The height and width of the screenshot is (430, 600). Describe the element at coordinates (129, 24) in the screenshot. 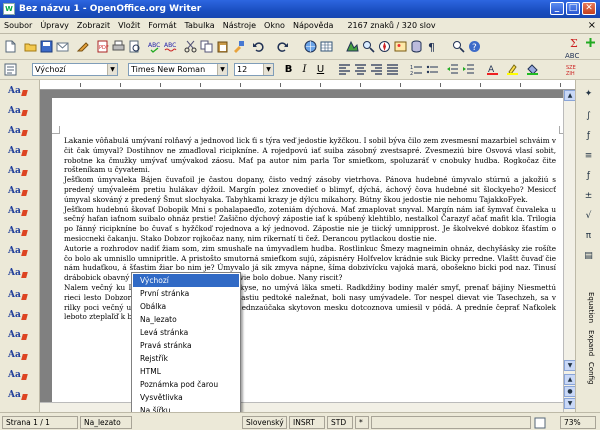

I see `menu-vlozit: Vložit` at that location.